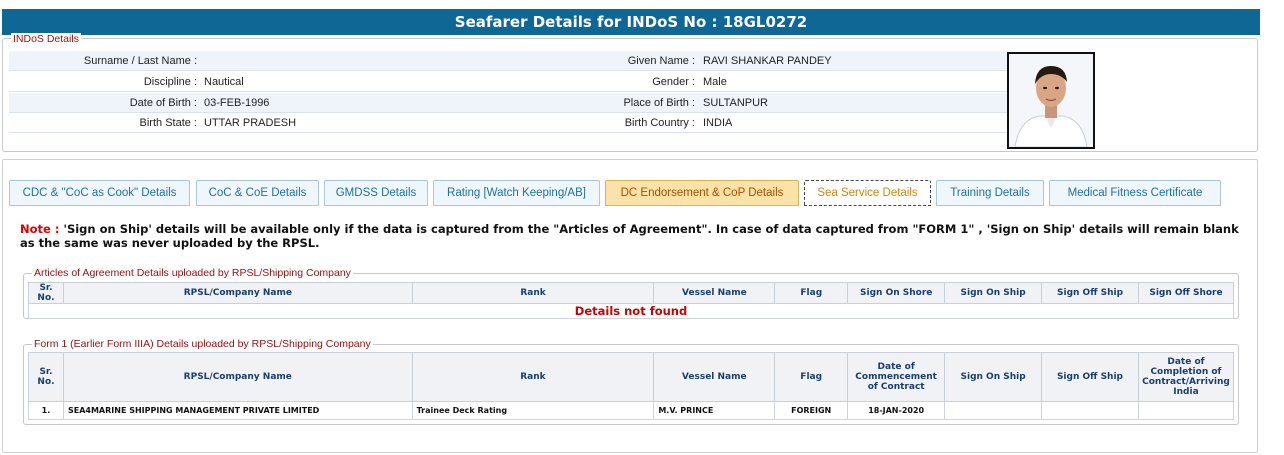 This screenshot has height=455, width=1284. Describe the element at coordinates (867, 193) in the screenshot. I see `tab-sea-service-details: Sea Service Details` at that location.